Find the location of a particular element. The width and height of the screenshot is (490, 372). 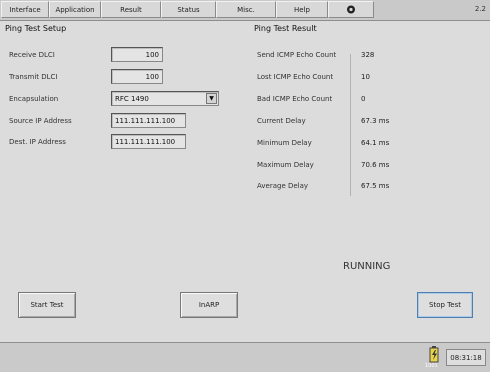

receive-dlci-label: Receive DLCI is located at coordinates (32, 55).